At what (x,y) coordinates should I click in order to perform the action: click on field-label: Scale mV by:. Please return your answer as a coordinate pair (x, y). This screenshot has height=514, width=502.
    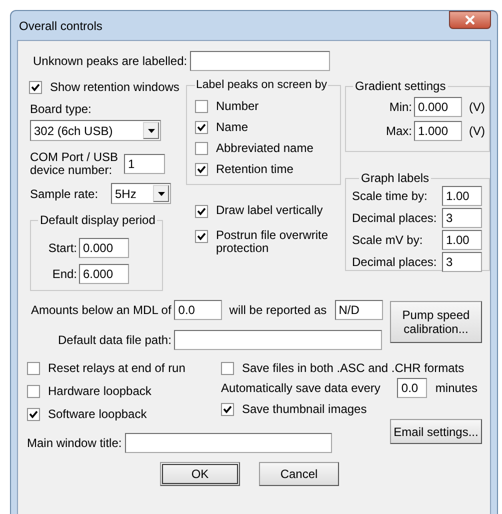
    Looking at the image, I should click on (388, 240).